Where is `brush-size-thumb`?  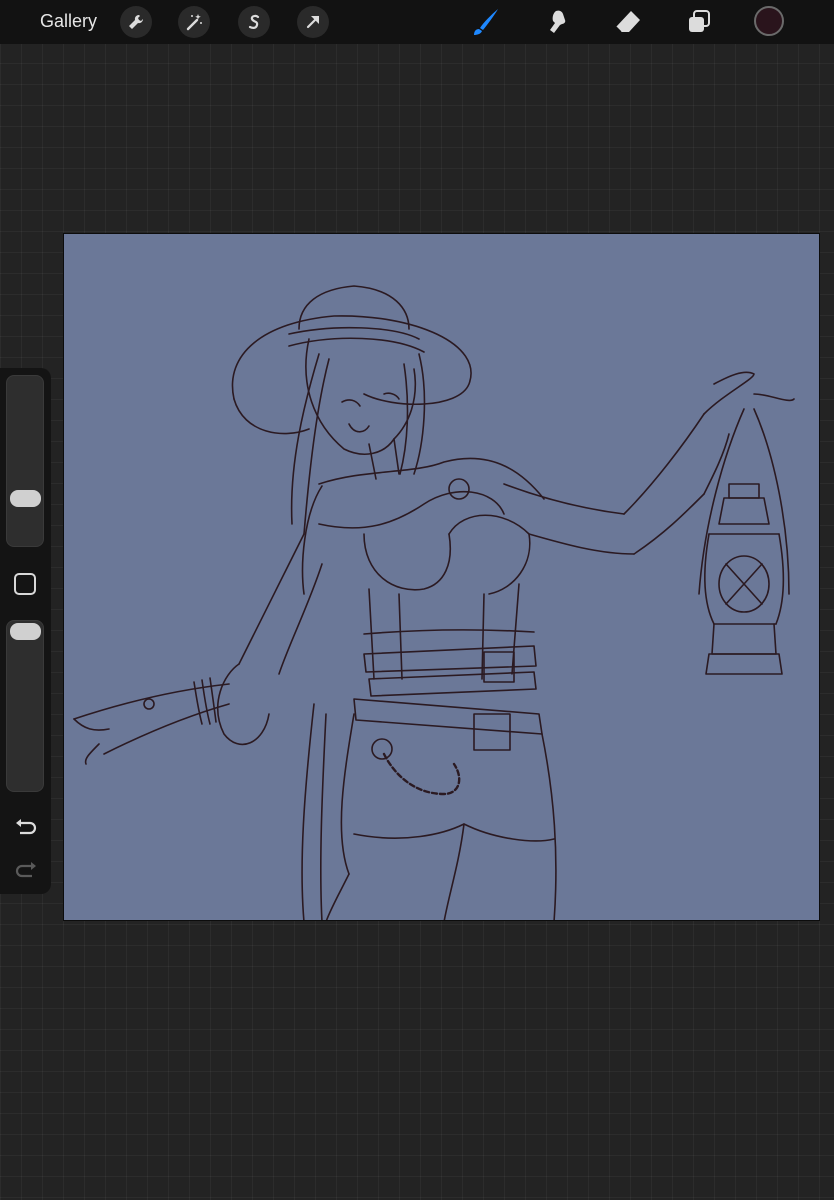 brush-size-thumb is located at coordinates (25, 498).